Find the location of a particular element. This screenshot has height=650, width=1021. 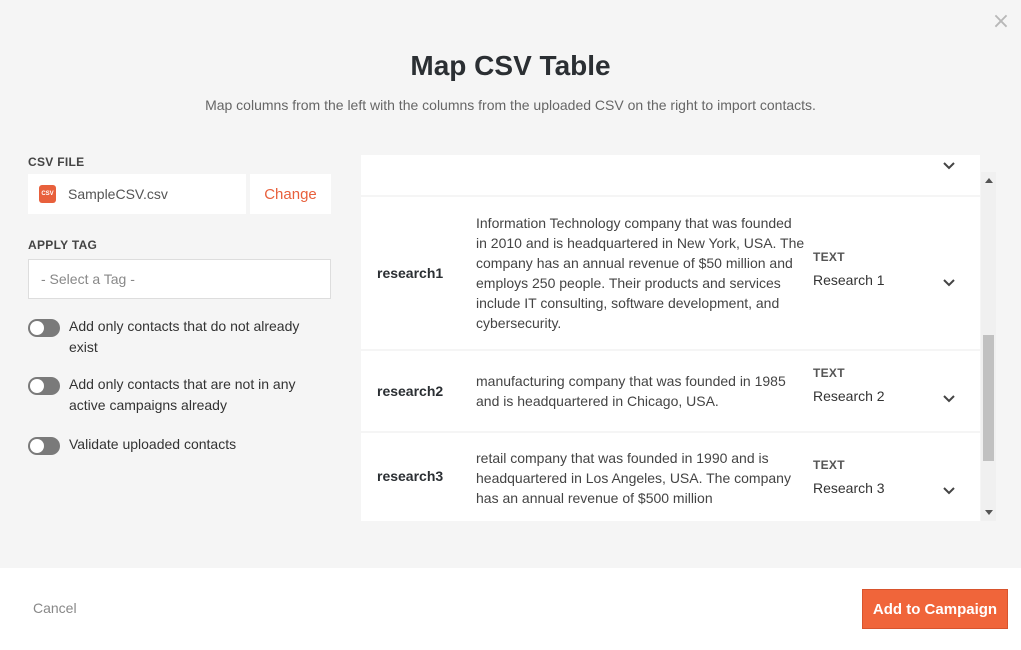

cancel-button: Cancel is located at coordinates (55, 608).